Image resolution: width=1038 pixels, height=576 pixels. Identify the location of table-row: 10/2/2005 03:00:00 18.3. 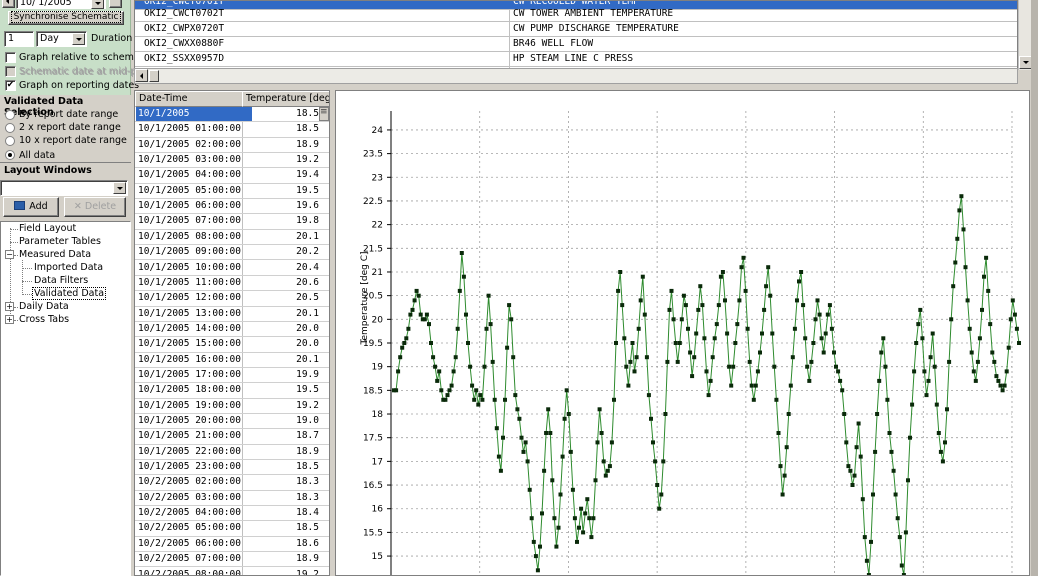
(232, 499).